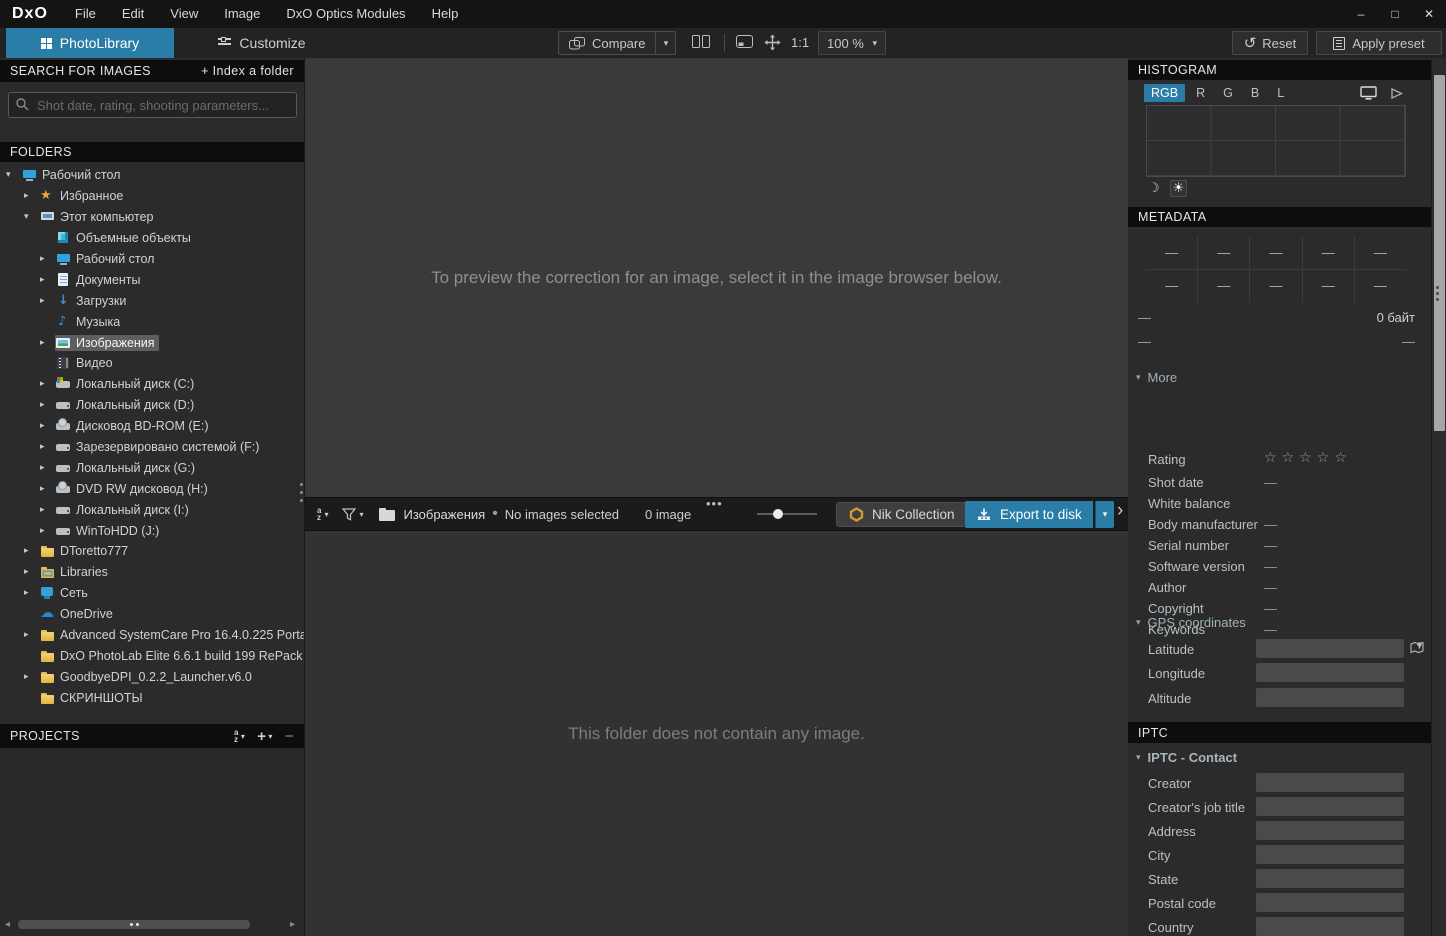  What do you see at coordinates (152, 572) in the screenshot?
I see `folder-tree-item: Libraries` at bounding box center [152, 572].